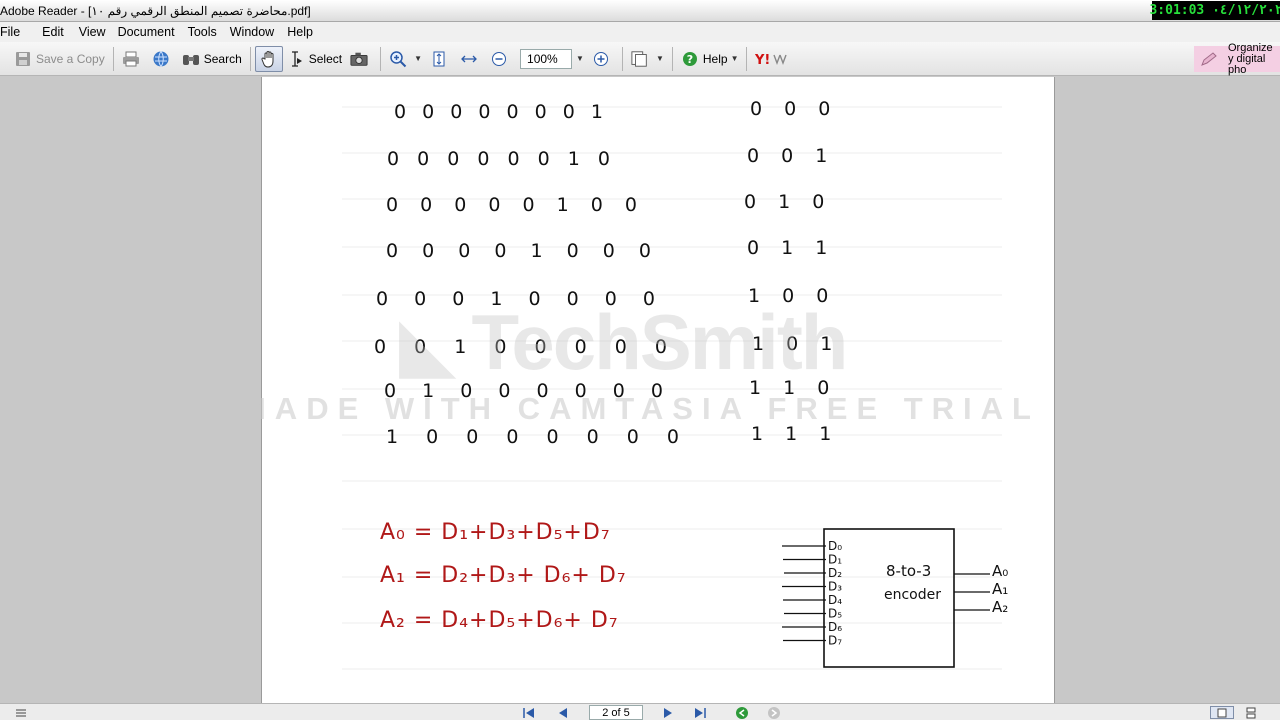  I want to click on first-page-icon, so click(529, 712).